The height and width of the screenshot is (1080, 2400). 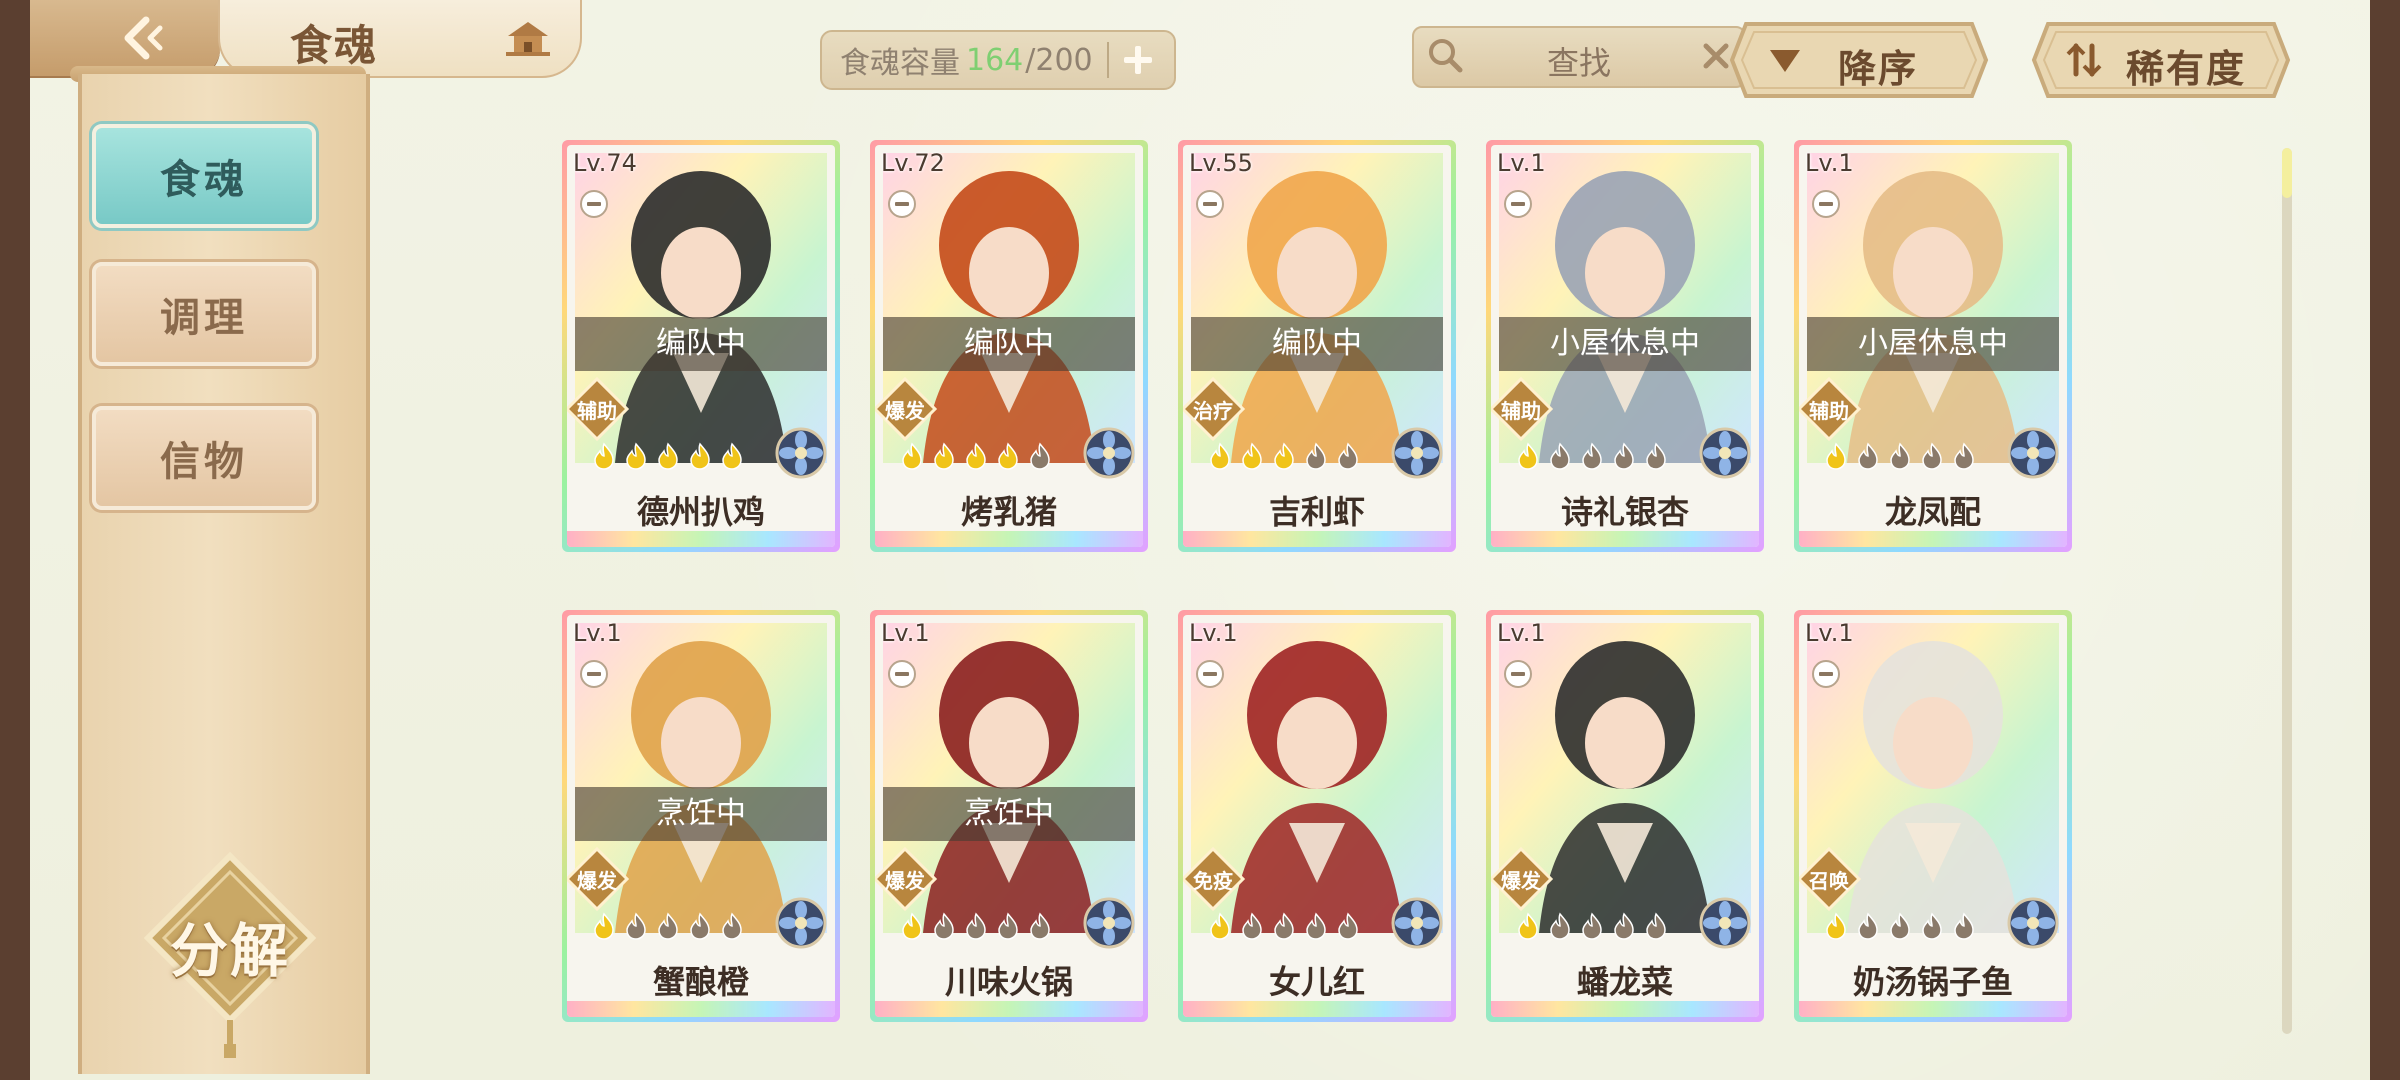 I want to click on capacity-divider, so click(x=1107, y=60).